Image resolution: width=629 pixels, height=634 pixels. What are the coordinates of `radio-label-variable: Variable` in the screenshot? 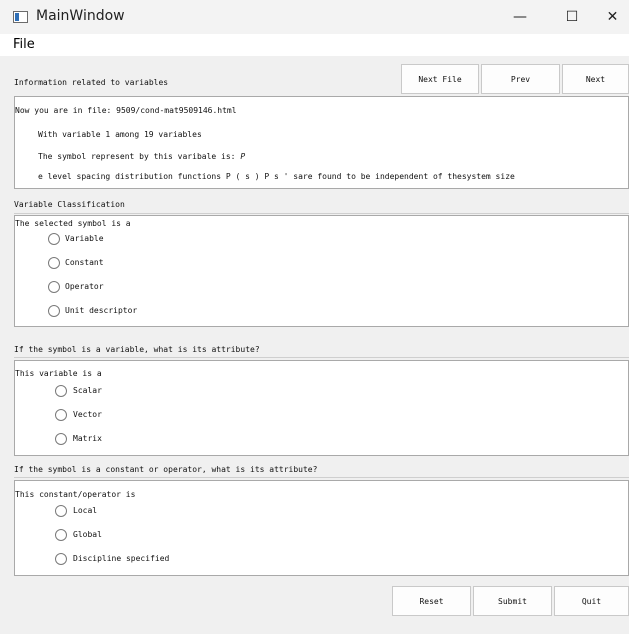 It's located at (84, 238).